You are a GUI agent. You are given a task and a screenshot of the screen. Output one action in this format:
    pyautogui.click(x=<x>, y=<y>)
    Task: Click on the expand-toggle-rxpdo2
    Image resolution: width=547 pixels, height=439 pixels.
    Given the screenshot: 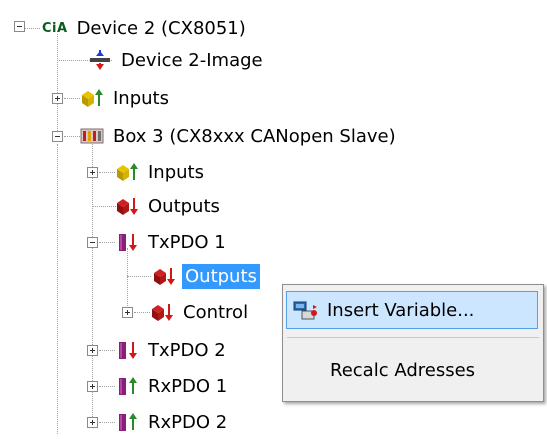 What is the action you would take?
    pyautogui.click(x=92, y=422)
    